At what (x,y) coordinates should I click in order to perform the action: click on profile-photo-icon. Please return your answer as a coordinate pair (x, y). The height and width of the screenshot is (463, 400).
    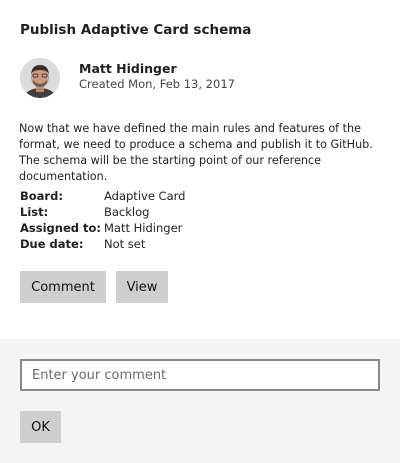
    Looking at the image, I should click on (40, 78).